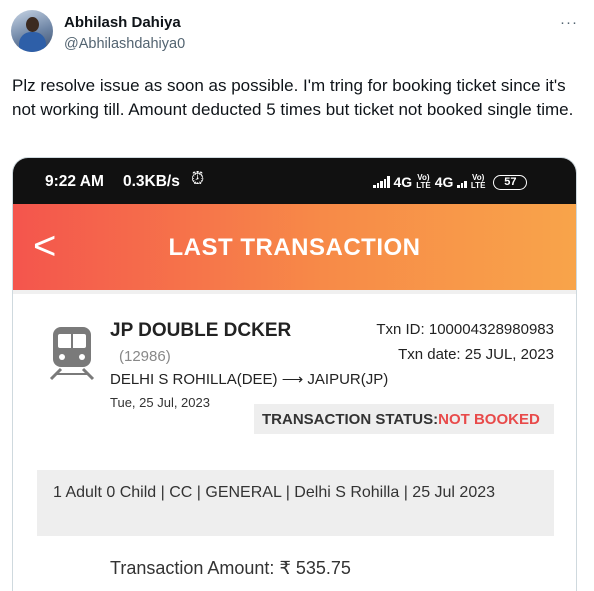 This screenshot has width=594, height=591. What do you see at coordinates (124, 44) in the screenshot?
I see `author-handle: @Abhilashdahiya0` at bounding box center [124, 44].